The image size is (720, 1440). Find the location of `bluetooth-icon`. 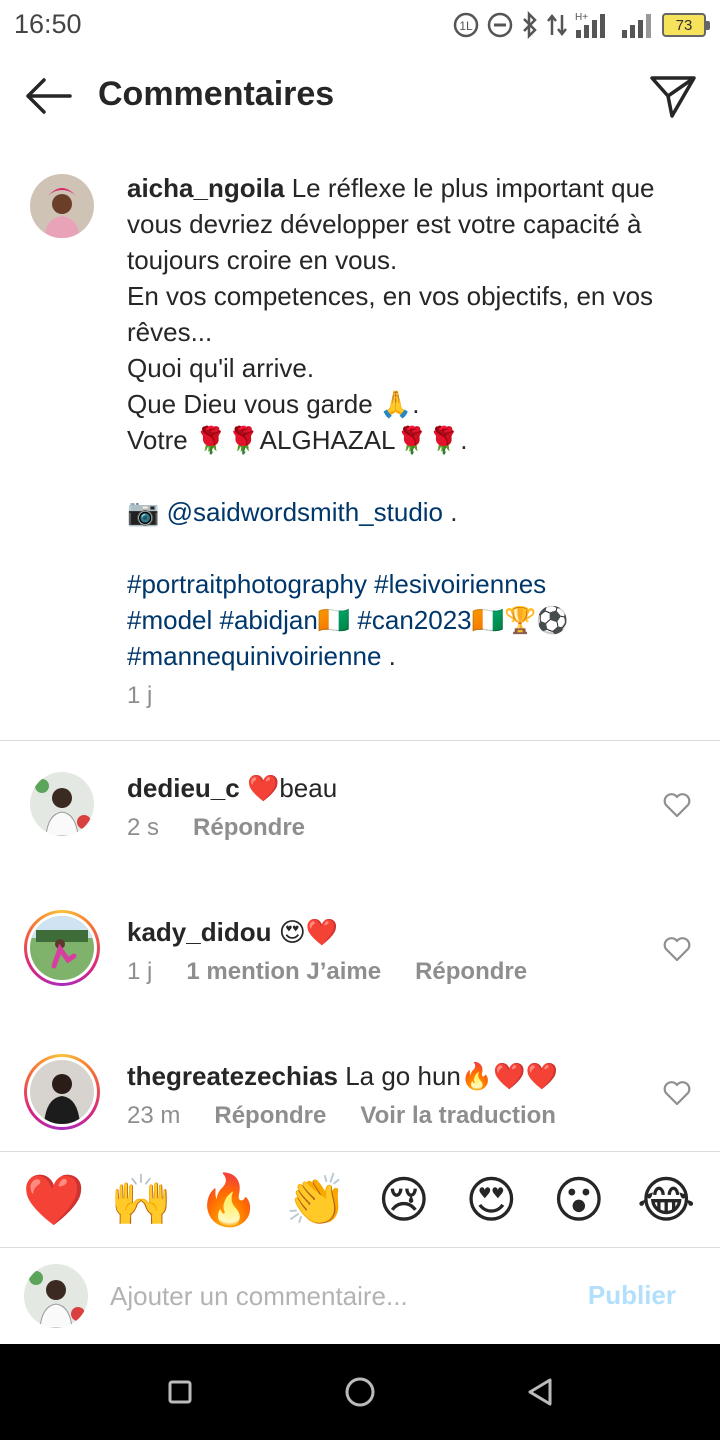

bluetooth-icon is located at coordinates (530, 25).